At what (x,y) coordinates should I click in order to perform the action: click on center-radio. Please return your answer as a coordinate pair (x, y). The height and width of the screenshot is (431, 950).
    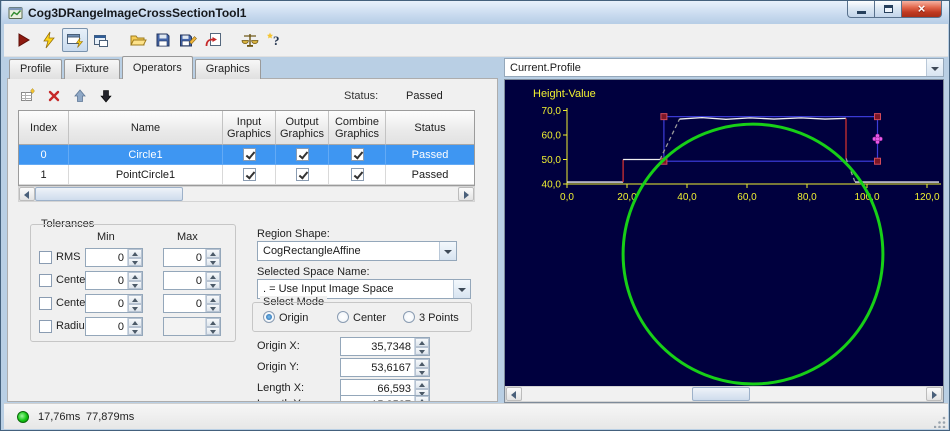
    Looking at the image, I should click on (343, 317).